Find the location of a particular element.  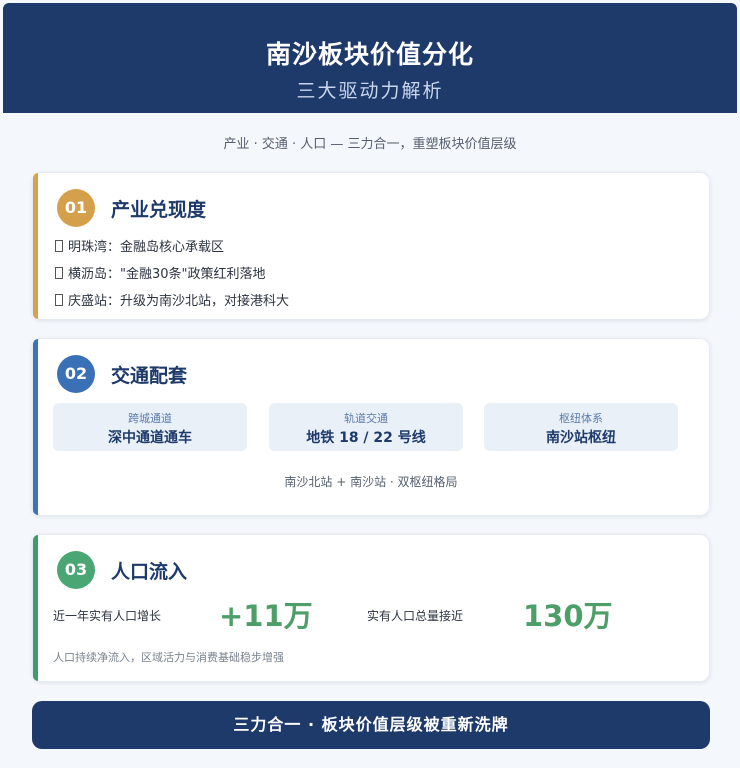

card-title: 人口流入 is located at coordinates (149, 572).